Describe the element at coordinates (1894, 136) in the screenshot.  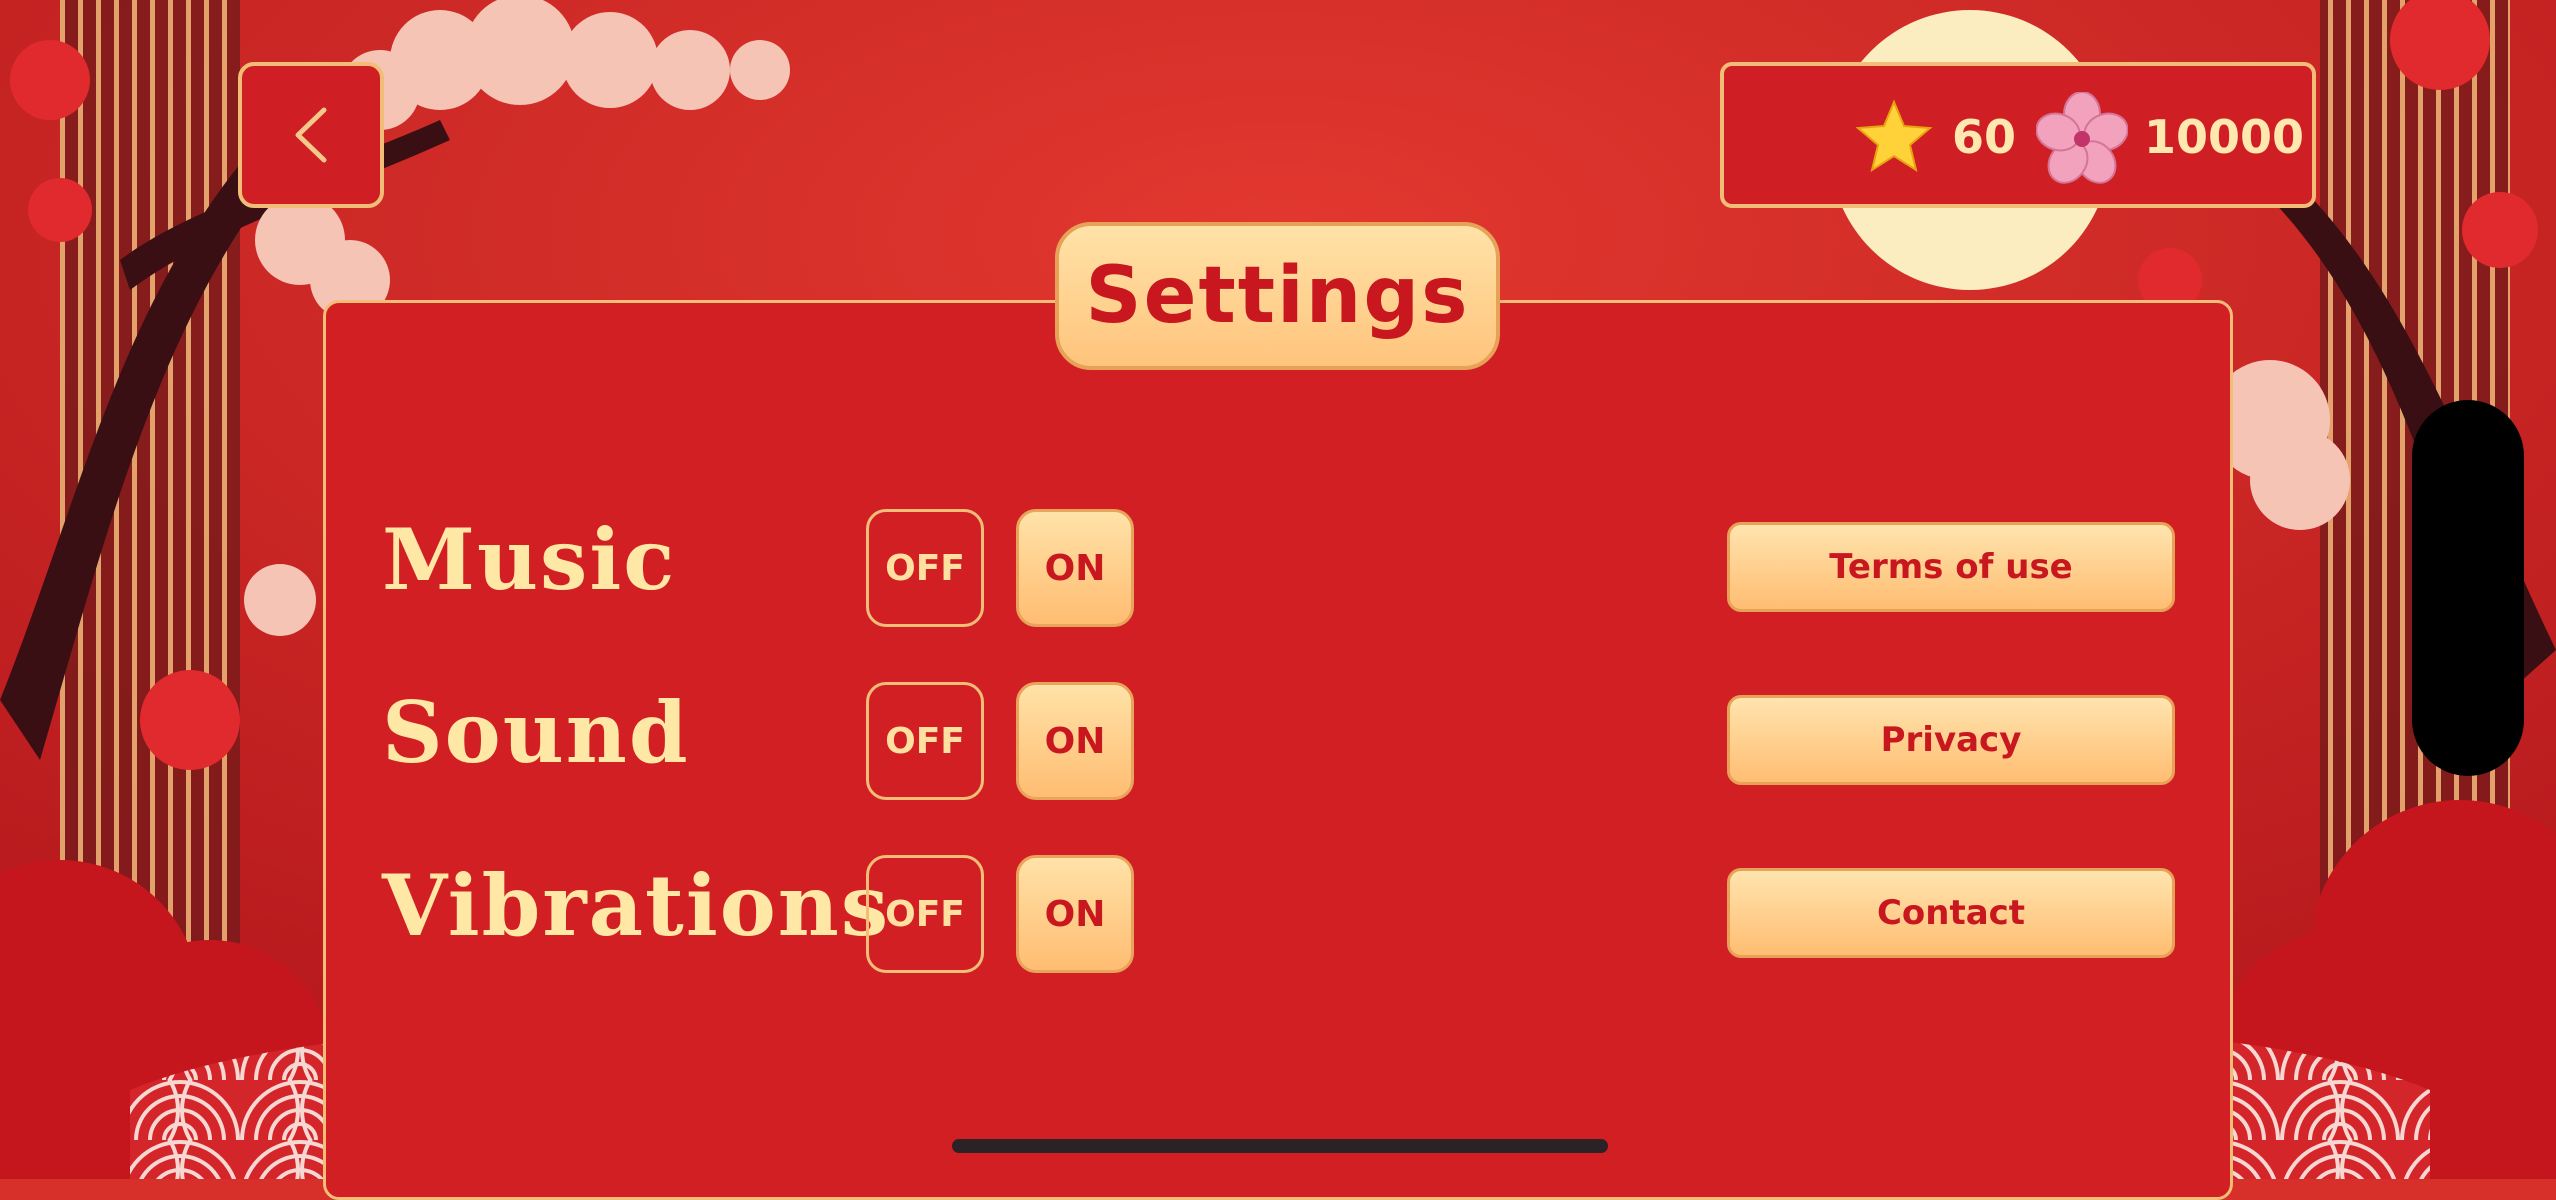
I see `star-icon` at that location.